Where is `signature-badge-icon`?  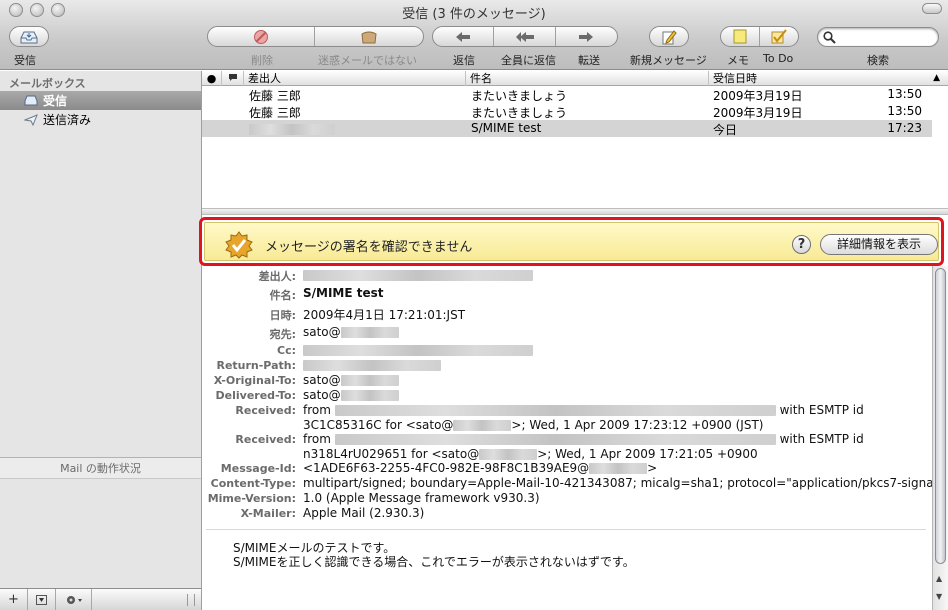
signature-badge-icon is located at coordinates (239, 245).